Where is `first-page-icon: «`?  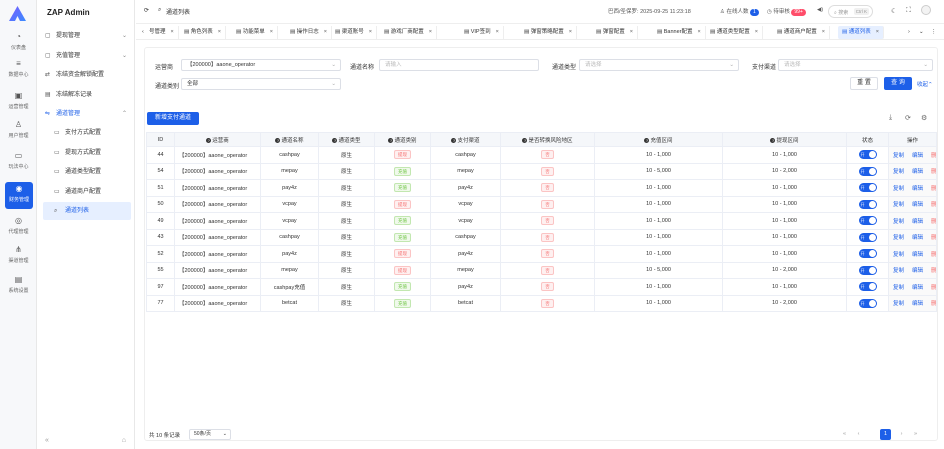
first-page-icon: « is located at coordinates (844, 434).